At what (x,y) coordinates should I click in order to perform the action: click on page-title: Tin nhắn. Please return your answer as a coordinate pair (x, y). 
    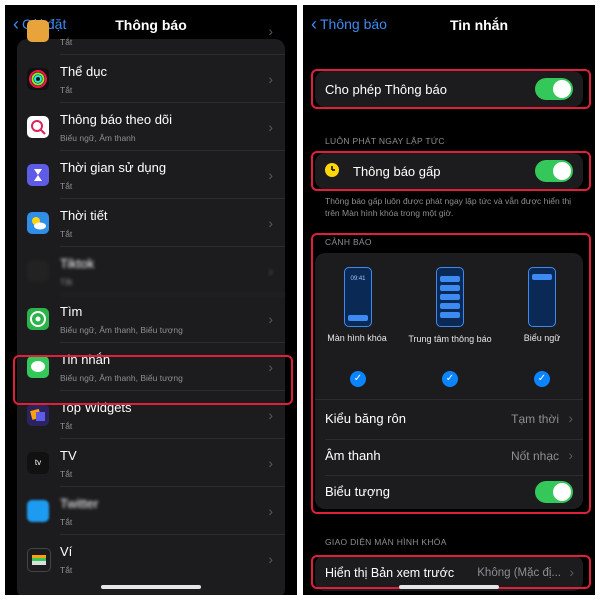
    Looking at the image, I should click on (479, 25).